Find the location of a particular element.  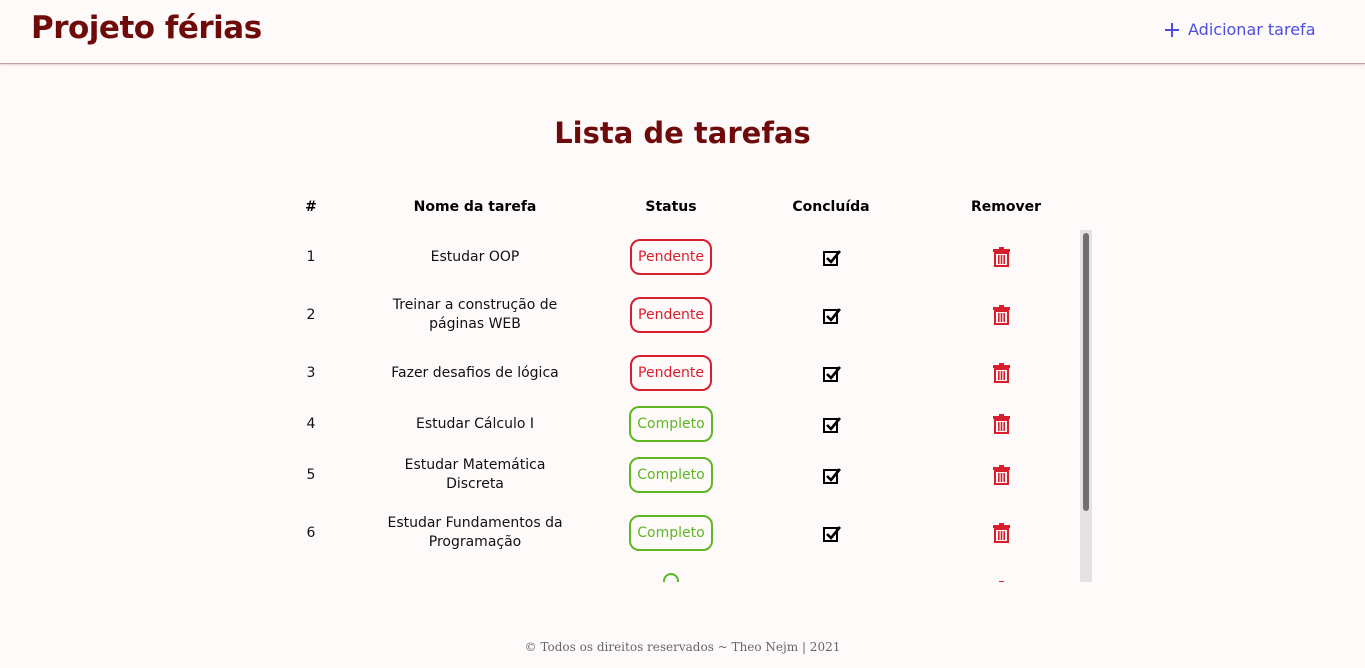

column-header-number: # is located at coordinates (311, 207).